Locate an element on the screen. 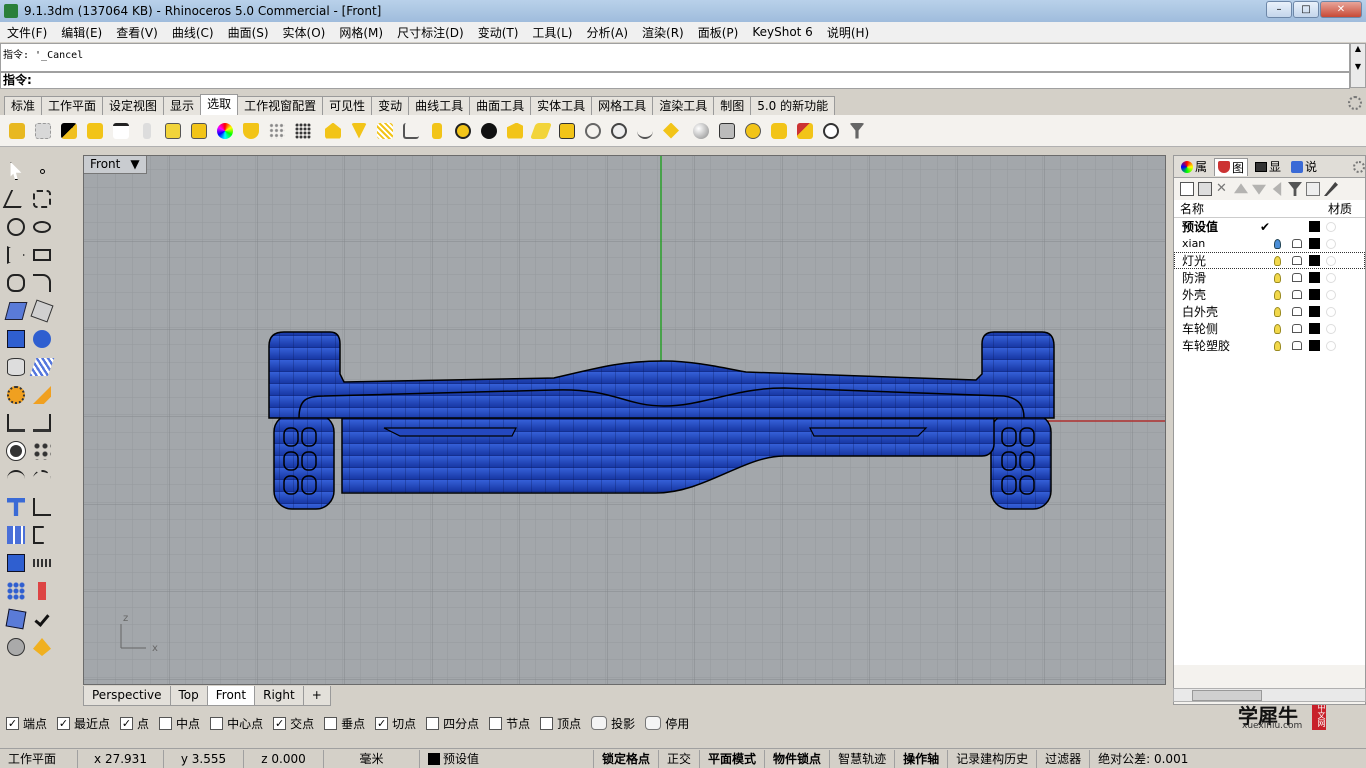 This screenshot has height=768, width=1366. select-closed-icon is located at coordinates (359, 131).